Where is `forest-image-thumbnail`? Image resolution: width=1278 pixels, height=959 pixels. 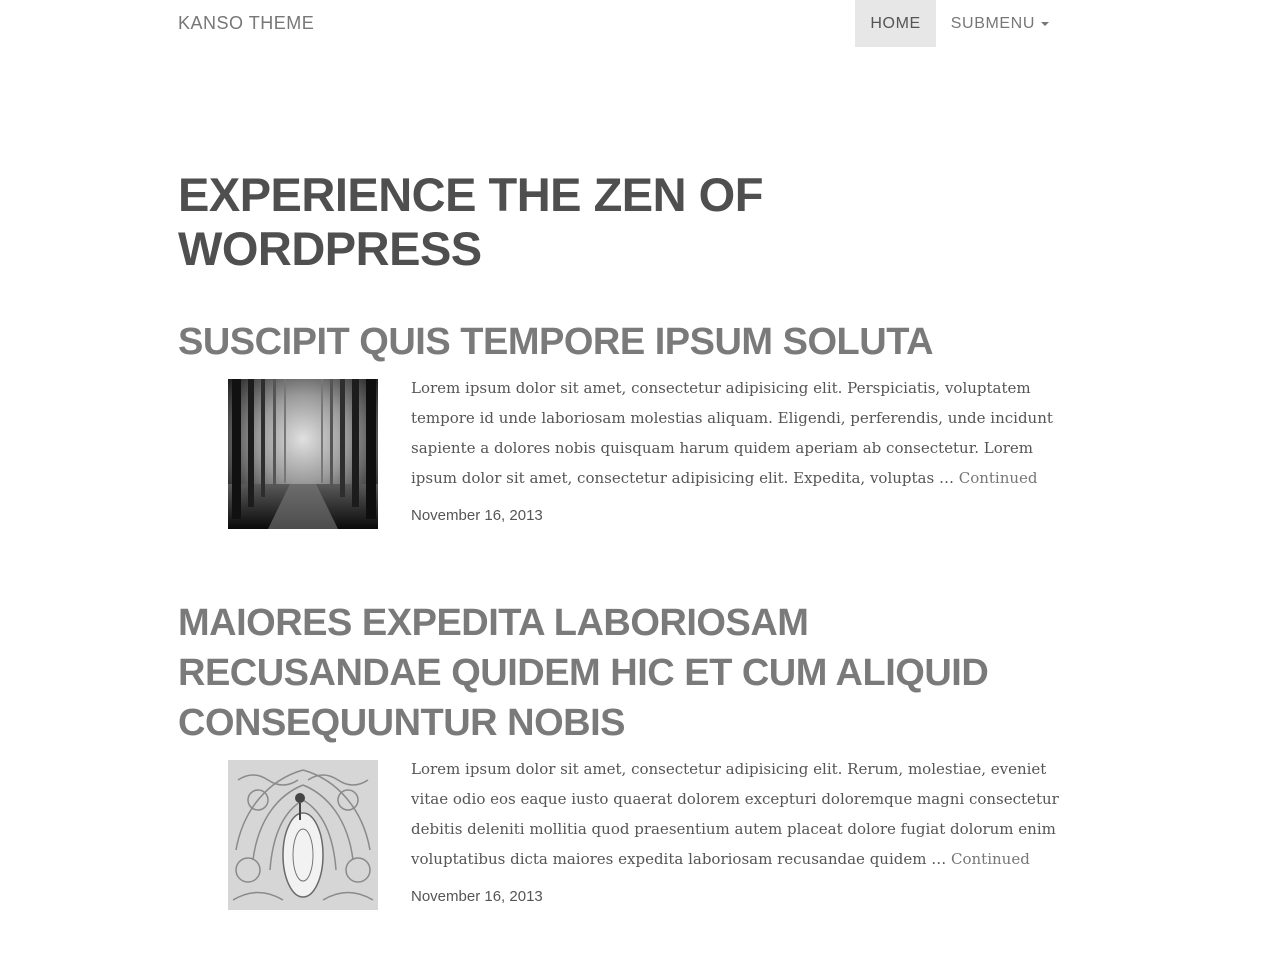
forest-image-thumbnail is located at coordinates (303, 454).